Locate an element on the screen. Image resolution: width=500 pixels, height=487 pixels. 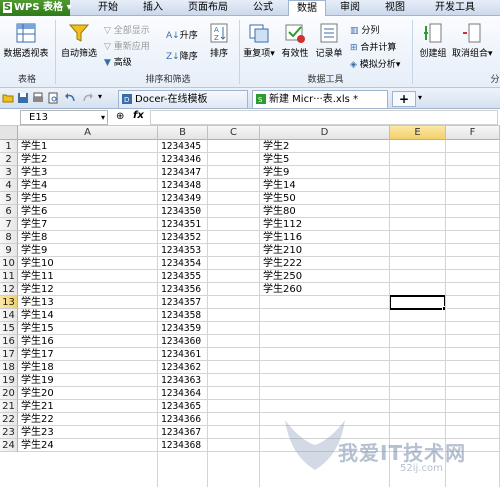
cell-a24: 学生24 is located at coordinates (88, 445).